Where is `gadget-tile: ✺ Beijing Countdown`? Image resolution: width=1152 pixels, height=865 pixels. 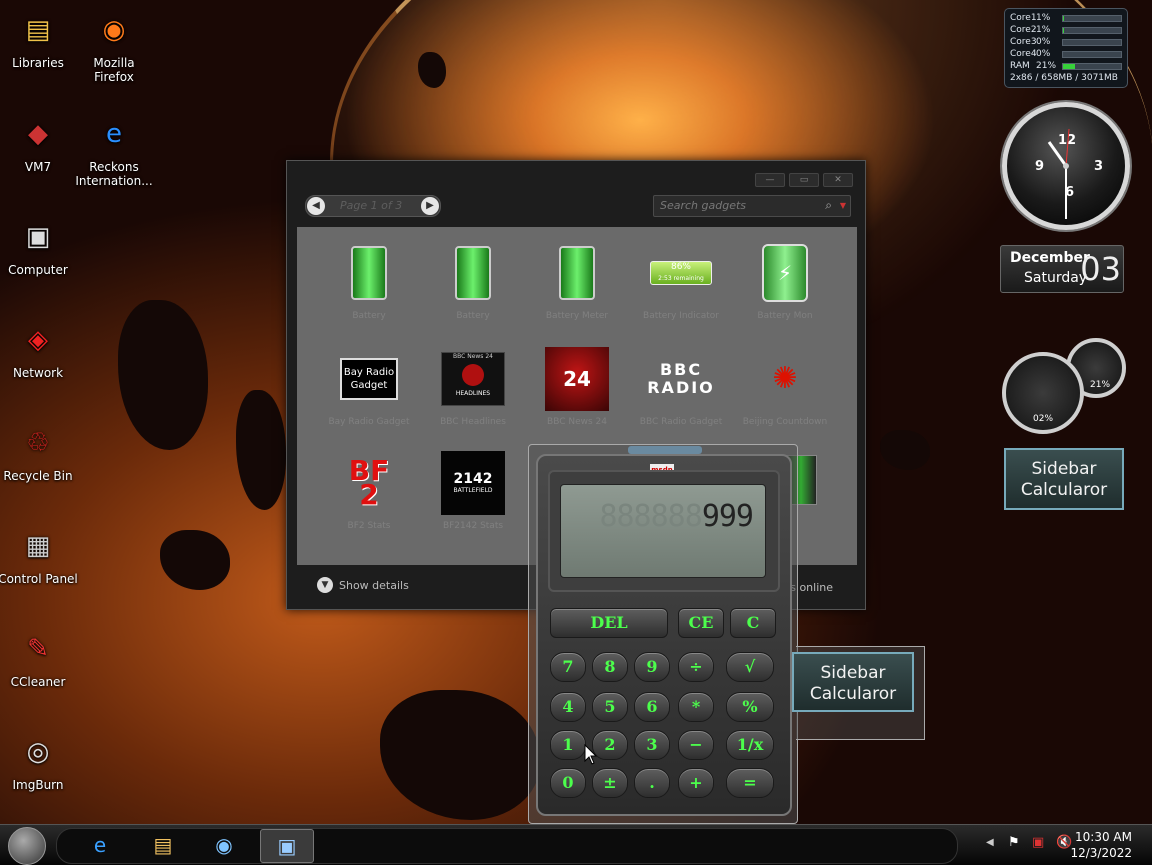
gadget-tile: ✺ Beijing Countdown is located at coordinates (785, 387).